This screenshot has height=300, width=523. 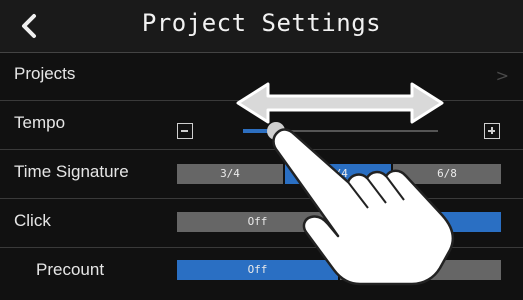 I want to click on click-option-on: On, so click(x=420, y=222).